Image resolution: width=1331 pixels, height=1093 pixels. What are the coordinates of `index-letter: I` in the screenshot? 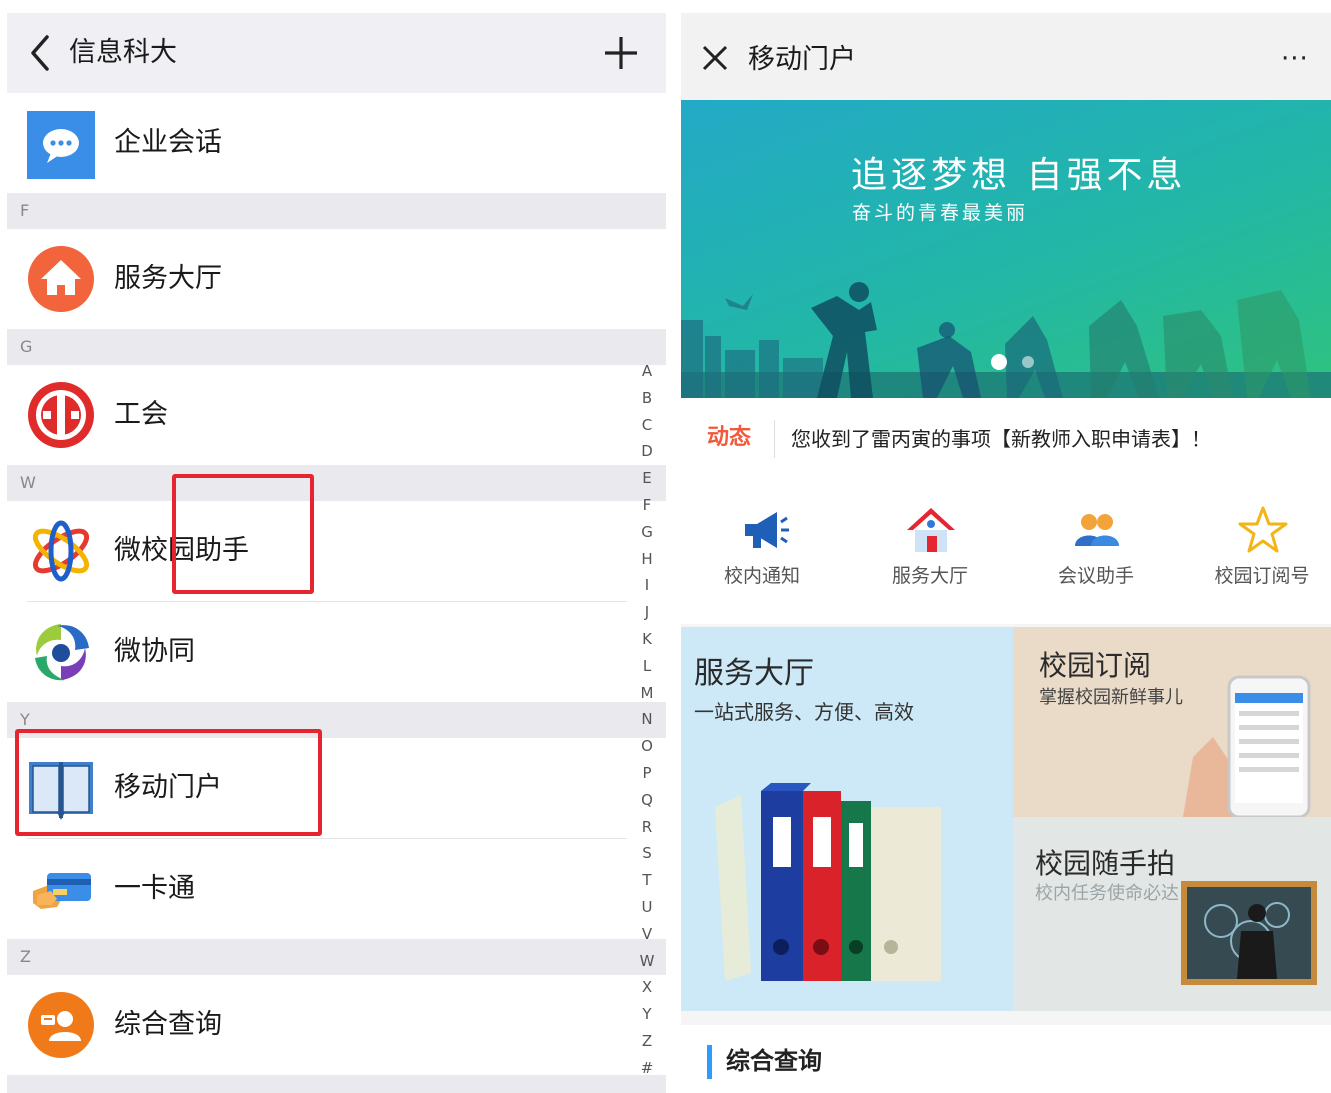 It's located at (647, 585).